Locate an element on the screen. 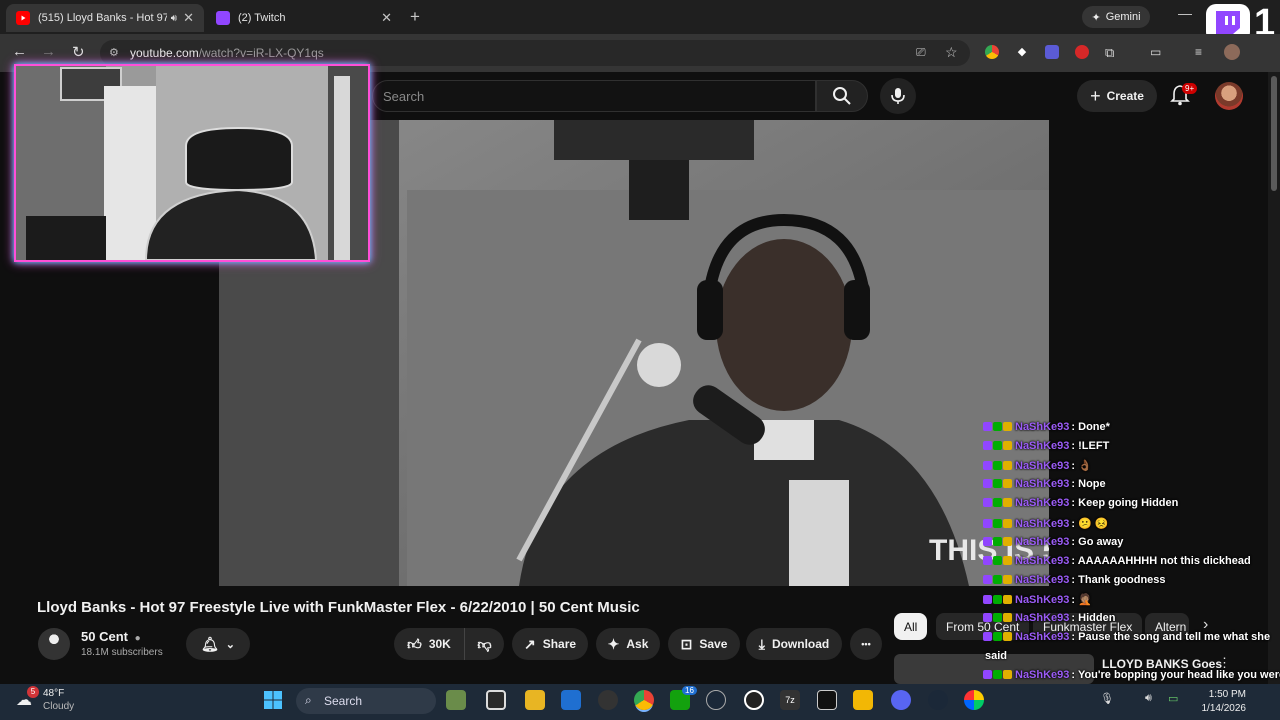 The height and width of the screenshot is (720, 1280). thumbs-down-icon: 👎︎ is located at coordinates (484, 643).